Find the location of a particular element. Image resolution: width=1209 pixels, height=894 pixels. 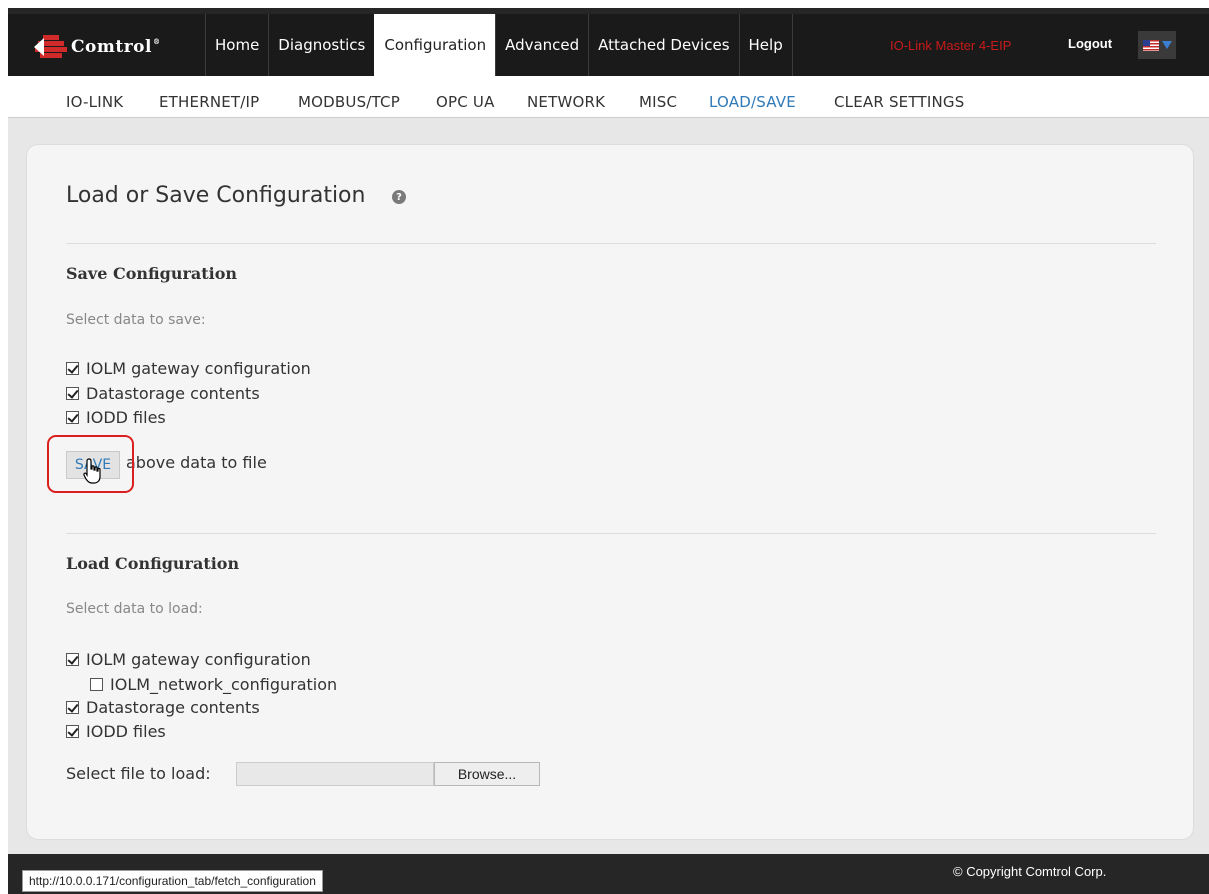

save-prompt: Select data to save: is located at coordinates (136, 320).